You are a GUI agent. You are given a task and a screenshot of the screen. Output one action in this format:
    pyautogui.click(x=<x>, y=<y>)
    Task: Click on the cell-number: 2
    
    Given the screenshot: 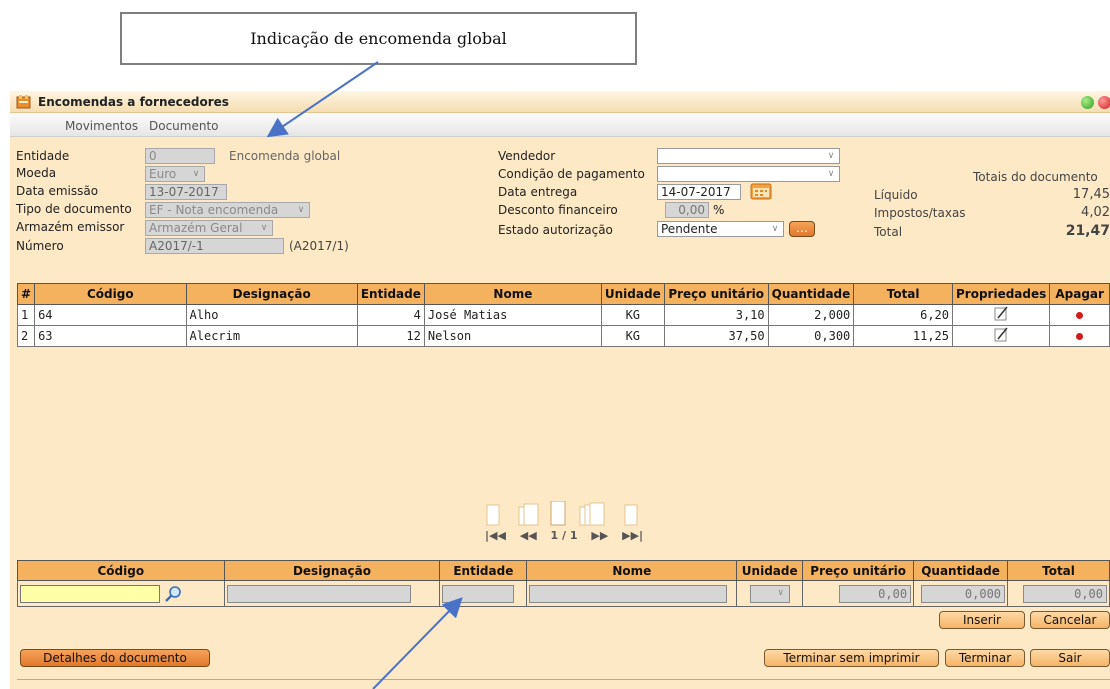 What is the action you would take?
    pyautogui.click(x=26, y=336)
    